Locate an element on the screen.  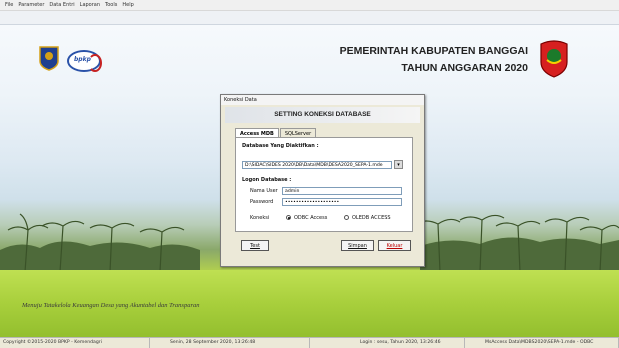
exit-button: Keluar is located at coordinates (394, 245).